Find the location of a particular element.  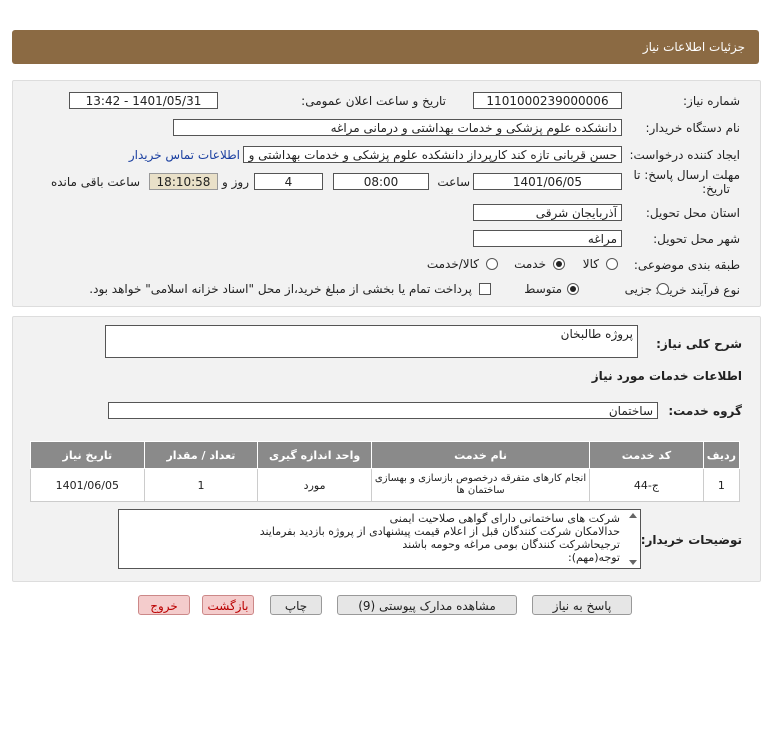

service-group-field: ساختمان is located at coordinates (383, 410).